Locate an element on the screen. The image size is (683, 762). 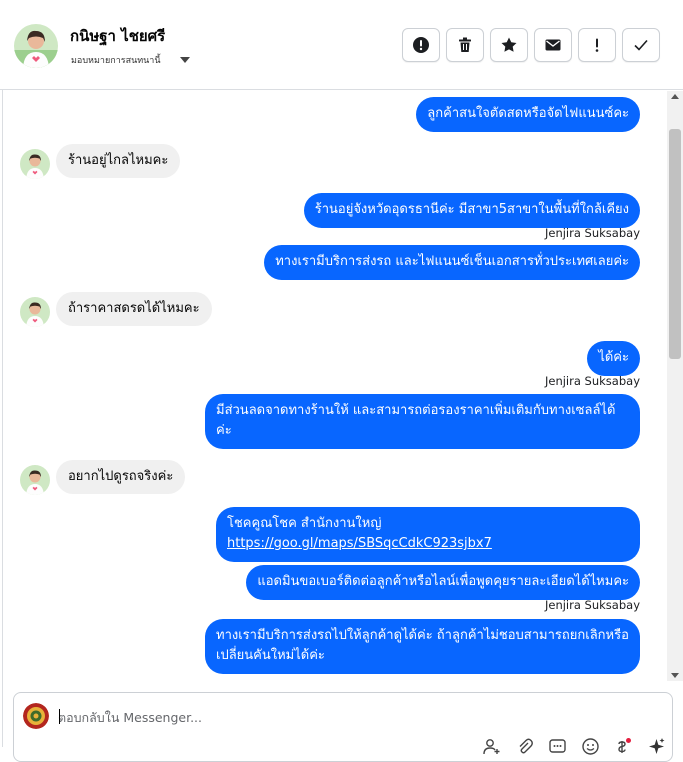
conversation-header: กนิษฐา ไชยศรี มอบหมายการสนทนานี้ is located at coordinates (341, 45).